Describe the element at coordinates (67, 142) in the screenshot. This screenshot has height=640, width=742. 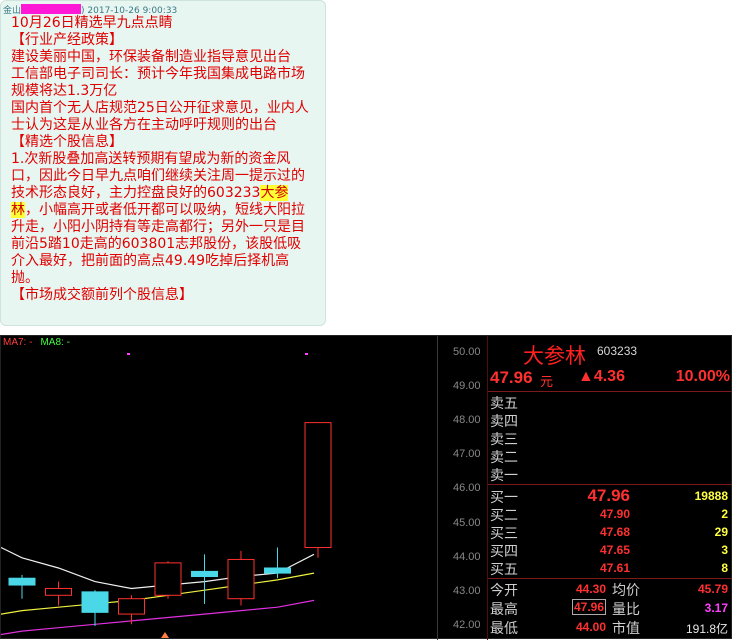
I see `message-line: 【精选个股信息】` at that location.